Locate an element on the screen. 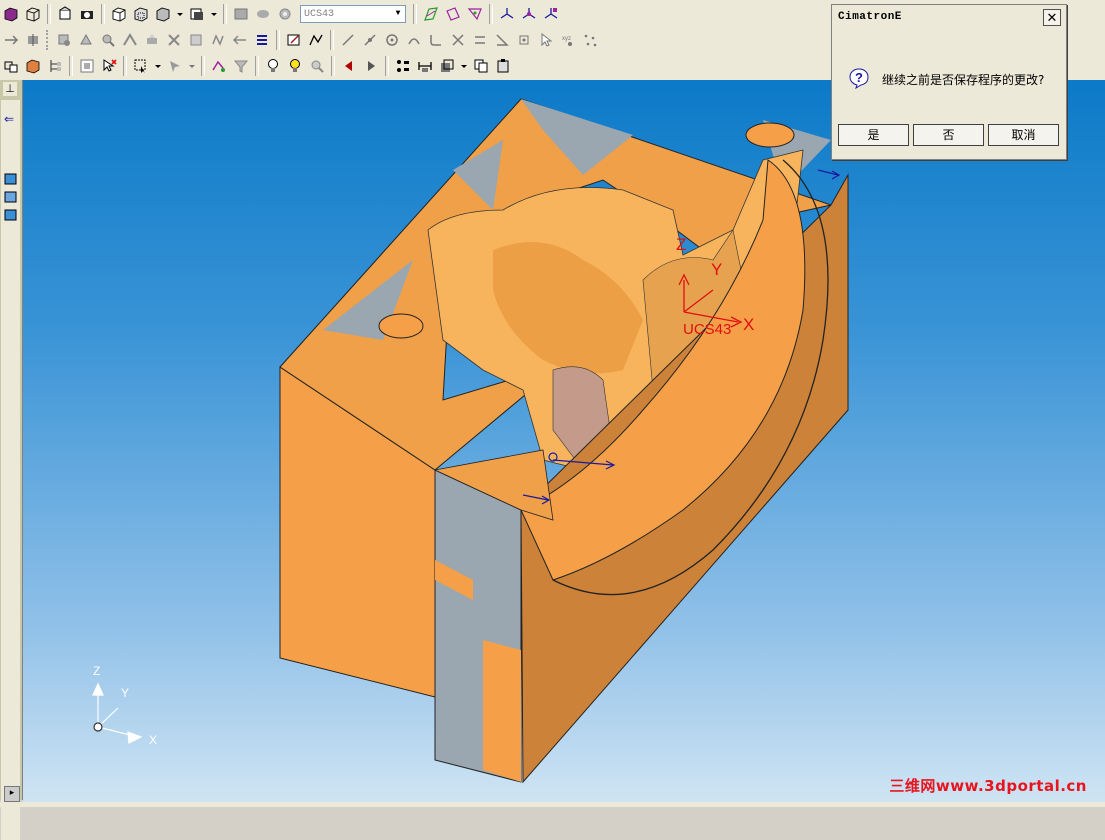  insert-icon is located at coordinates (33, 40).